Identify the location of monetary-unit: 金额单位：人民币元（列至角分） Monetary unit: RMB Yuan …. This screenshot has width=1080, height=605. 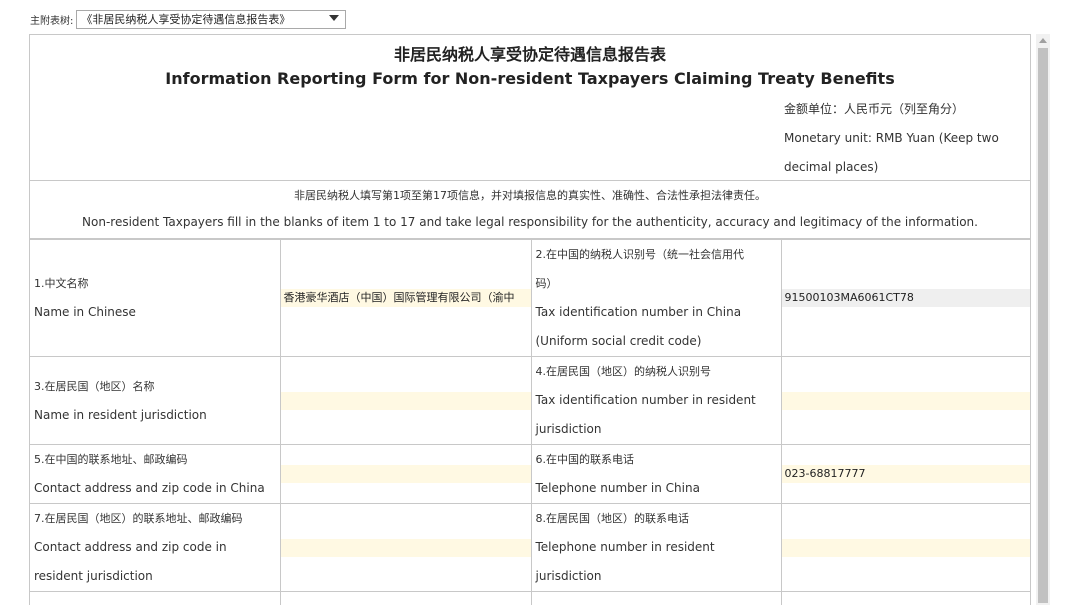
(906, 138).